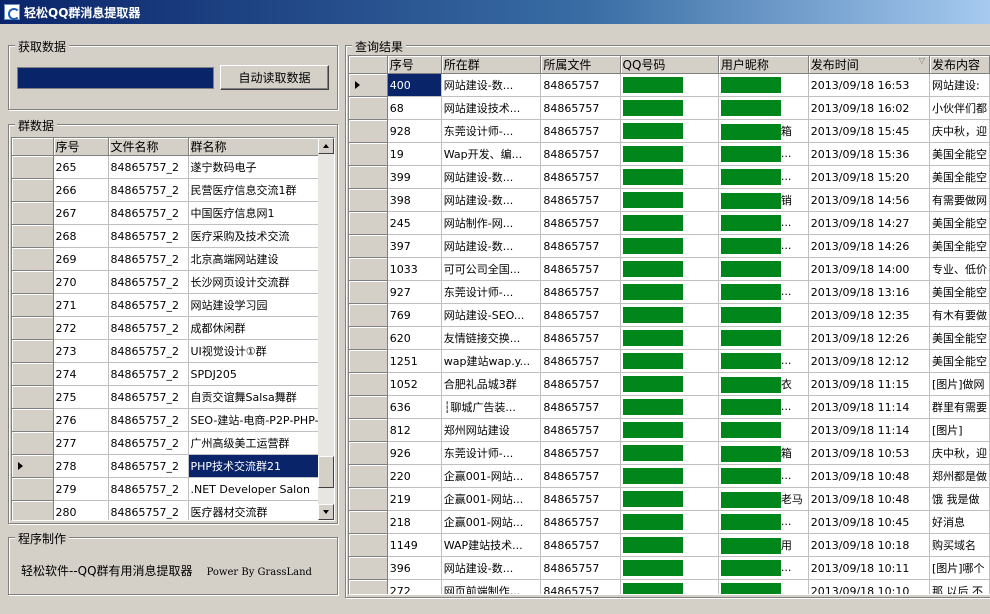 This screenshot has height=614, width=990. I want to click on result-content-cell: 饿 我是做, so click(959, 499).